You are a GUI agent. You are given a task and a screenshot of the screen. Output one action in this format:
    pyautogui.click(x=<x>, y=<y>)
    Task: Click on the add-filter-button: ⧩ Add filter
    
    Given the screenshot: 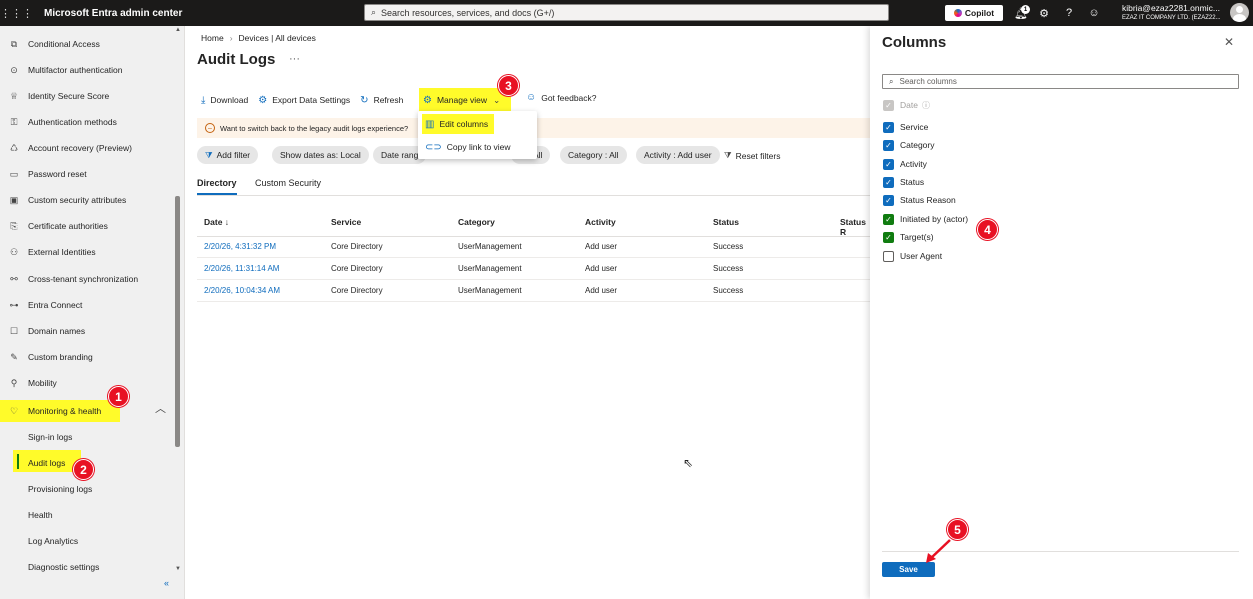 What is the action you would take?
    pyautogui.click(x=228, y=155)
    